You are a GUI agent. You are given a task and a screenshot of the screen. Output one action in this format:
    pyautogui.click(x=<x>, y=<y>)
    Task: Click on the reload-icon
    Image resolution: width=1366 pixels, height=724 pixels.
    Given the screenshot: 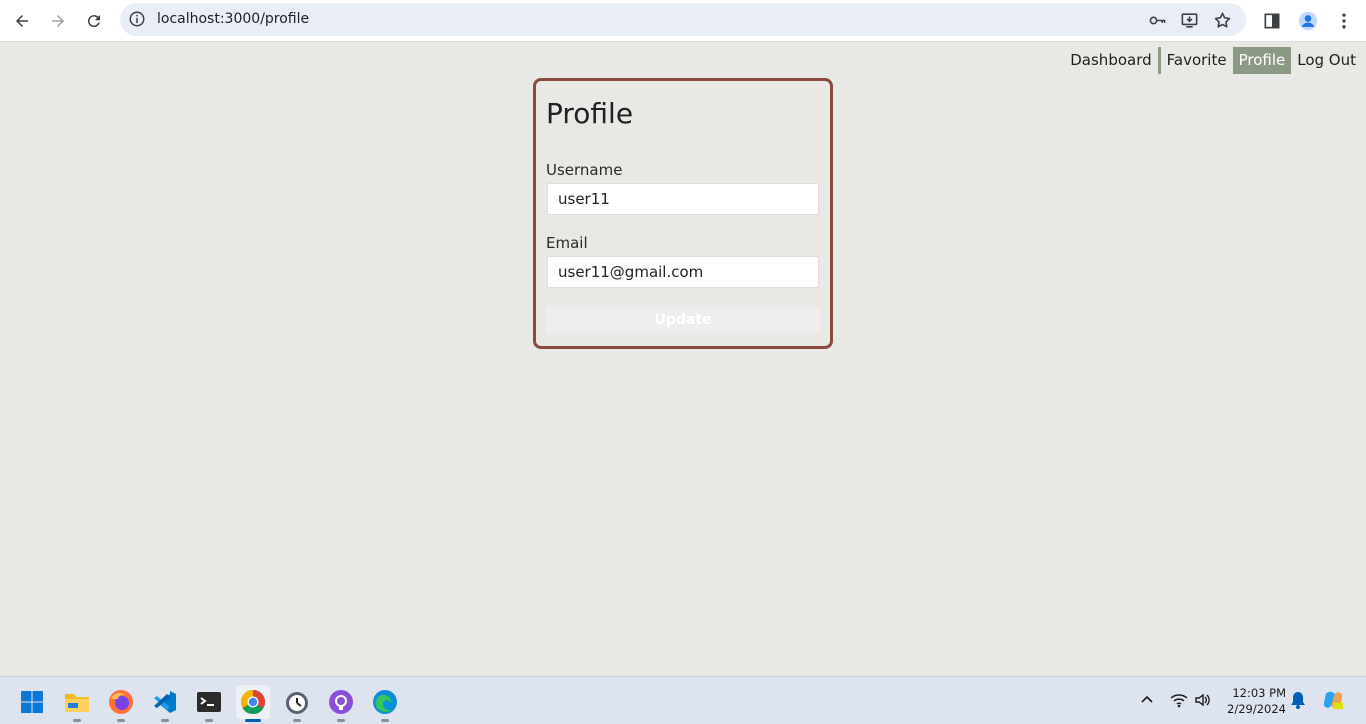 What is the action you would take?
    pyautogui.click(x=93, y=21)
    